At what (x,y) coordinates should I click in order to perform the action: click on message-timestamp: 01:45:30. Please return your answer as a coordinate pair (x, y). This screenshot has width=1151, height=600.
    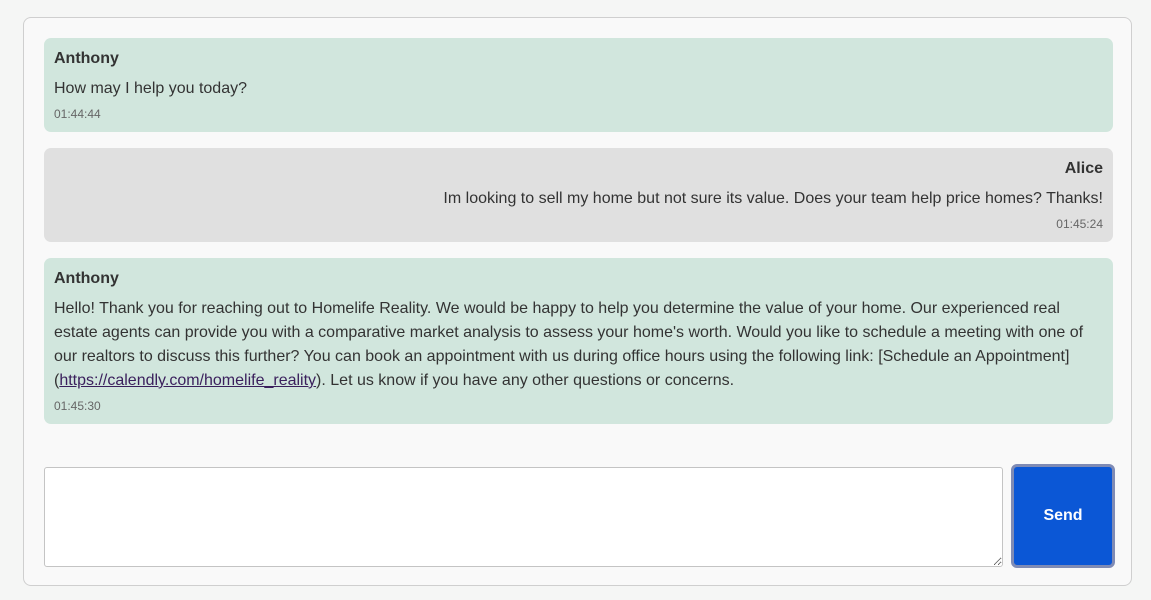
    Looking at the image, I should click on (77, 406).